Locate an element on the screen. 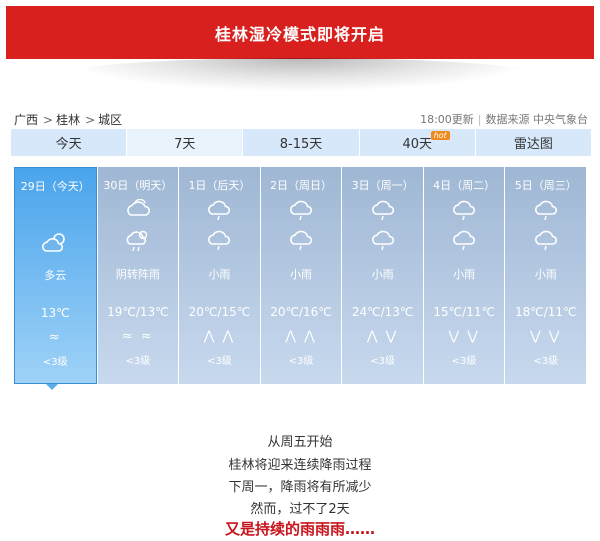 This screenshot has height=541, width=600. message-line-4: 然而，过不了2天 is located at coordinates (300, 509).